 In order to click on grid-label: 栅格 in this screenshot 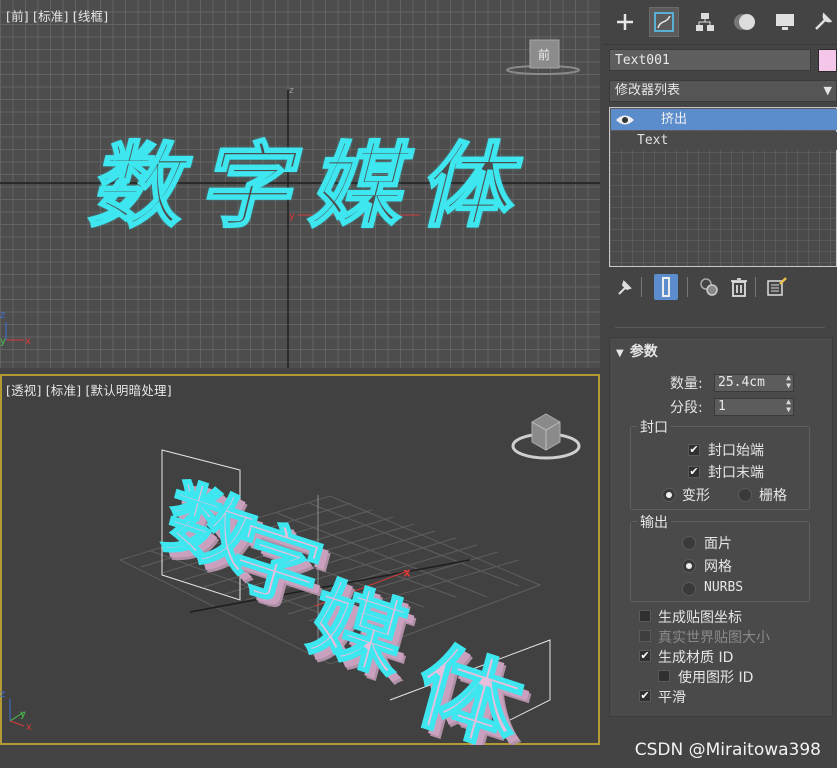, I will do `click(773, 496)`.